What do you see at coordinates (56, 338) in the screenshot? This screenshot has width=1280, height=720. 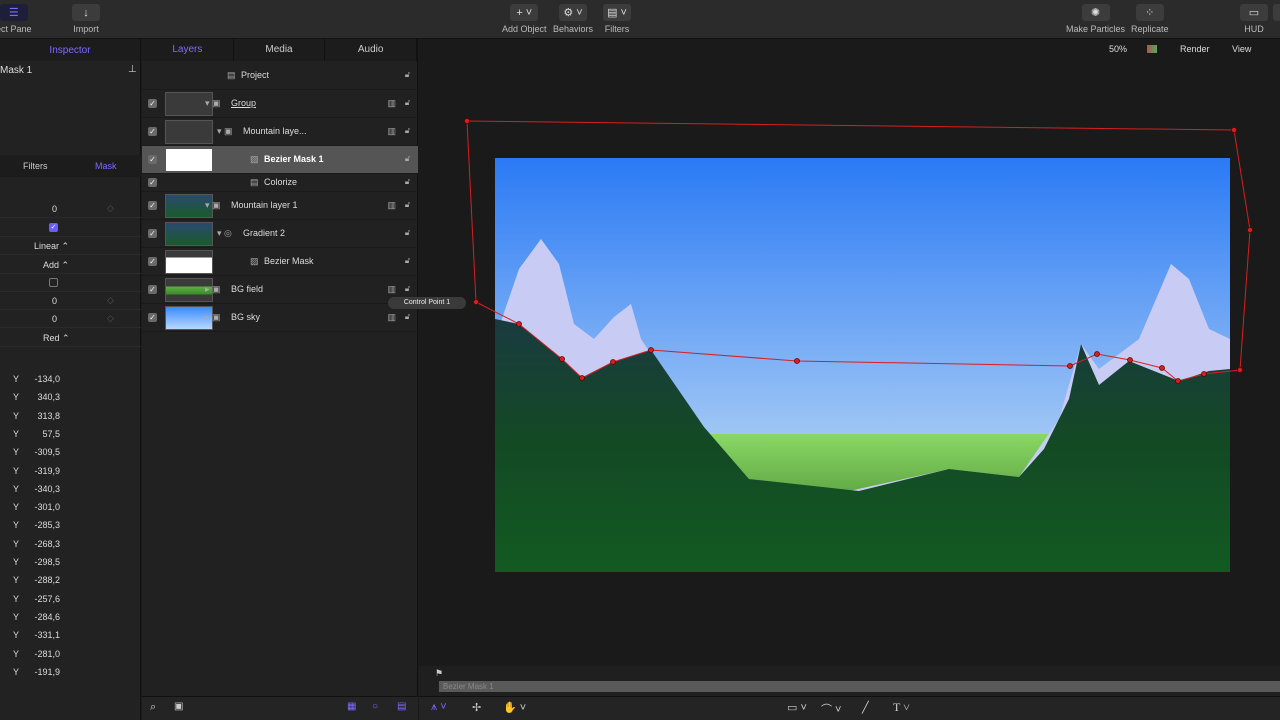 I see `param-popup: Red ⌃` at bounding box center [56, 338].